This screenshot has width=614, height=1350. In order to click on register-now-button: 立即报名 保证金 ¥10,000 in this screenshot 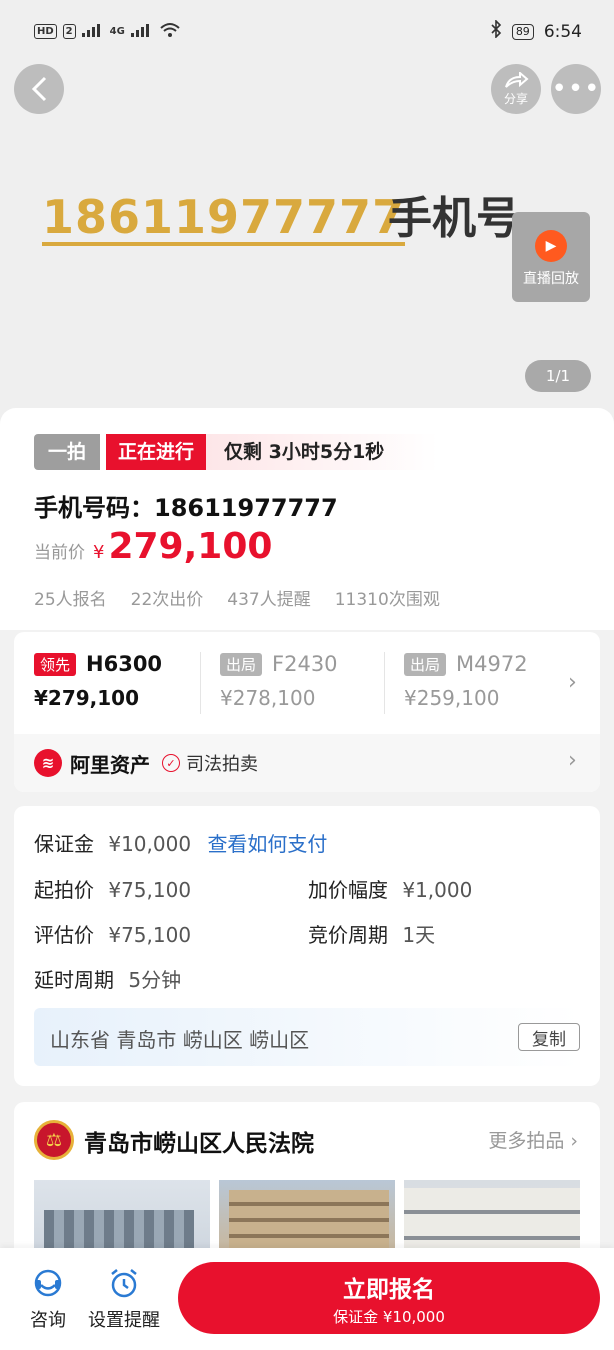, I will do `click(389, 1298)`.